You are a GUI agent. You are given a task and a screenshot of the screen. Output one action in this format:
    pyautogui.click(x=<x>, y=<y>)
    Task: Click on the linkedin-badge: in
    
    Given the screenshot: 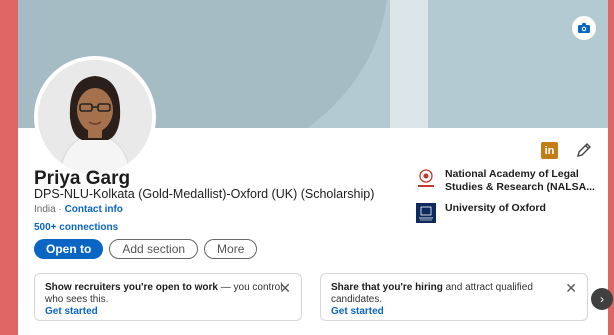 What is the action you would take?
    pyautogui.click(x=549, y=150)
    